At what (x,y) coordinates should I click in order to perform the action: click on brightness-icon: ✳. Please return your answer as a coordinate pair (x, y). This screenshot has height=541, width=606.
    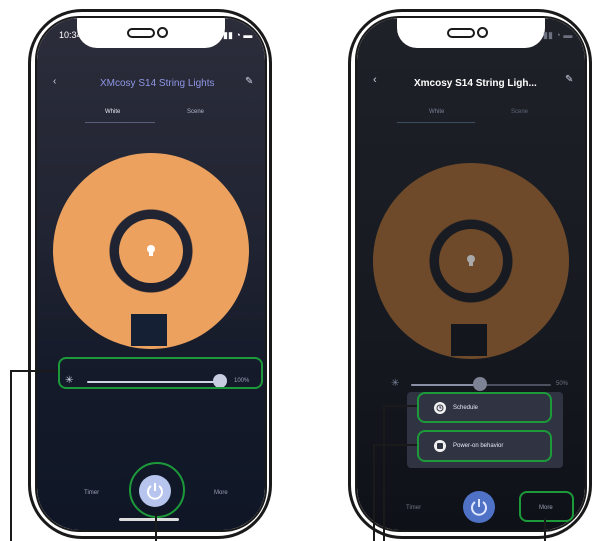
    Looking at the image, I should click on (395, 383).